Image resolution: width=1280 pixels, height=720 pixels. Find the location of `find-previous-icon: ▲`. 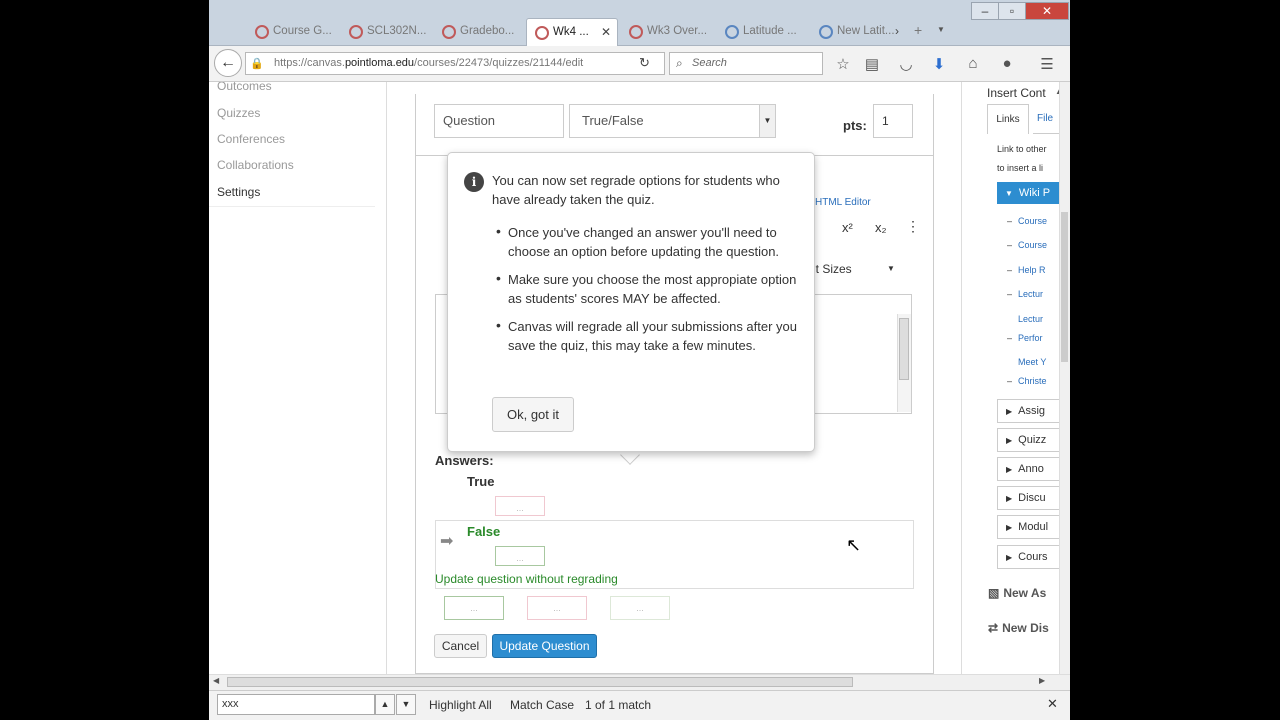

find-previous-icon: ▲ is located at coordinates (385, 704).